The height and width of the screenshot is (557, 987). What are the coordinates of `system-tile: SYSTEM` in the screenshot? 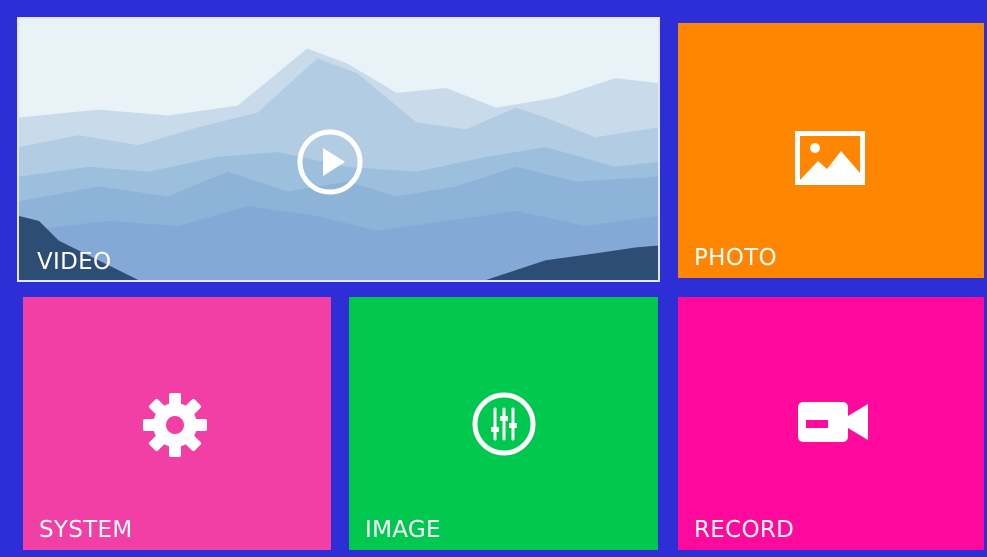 It's located at (177, 423).